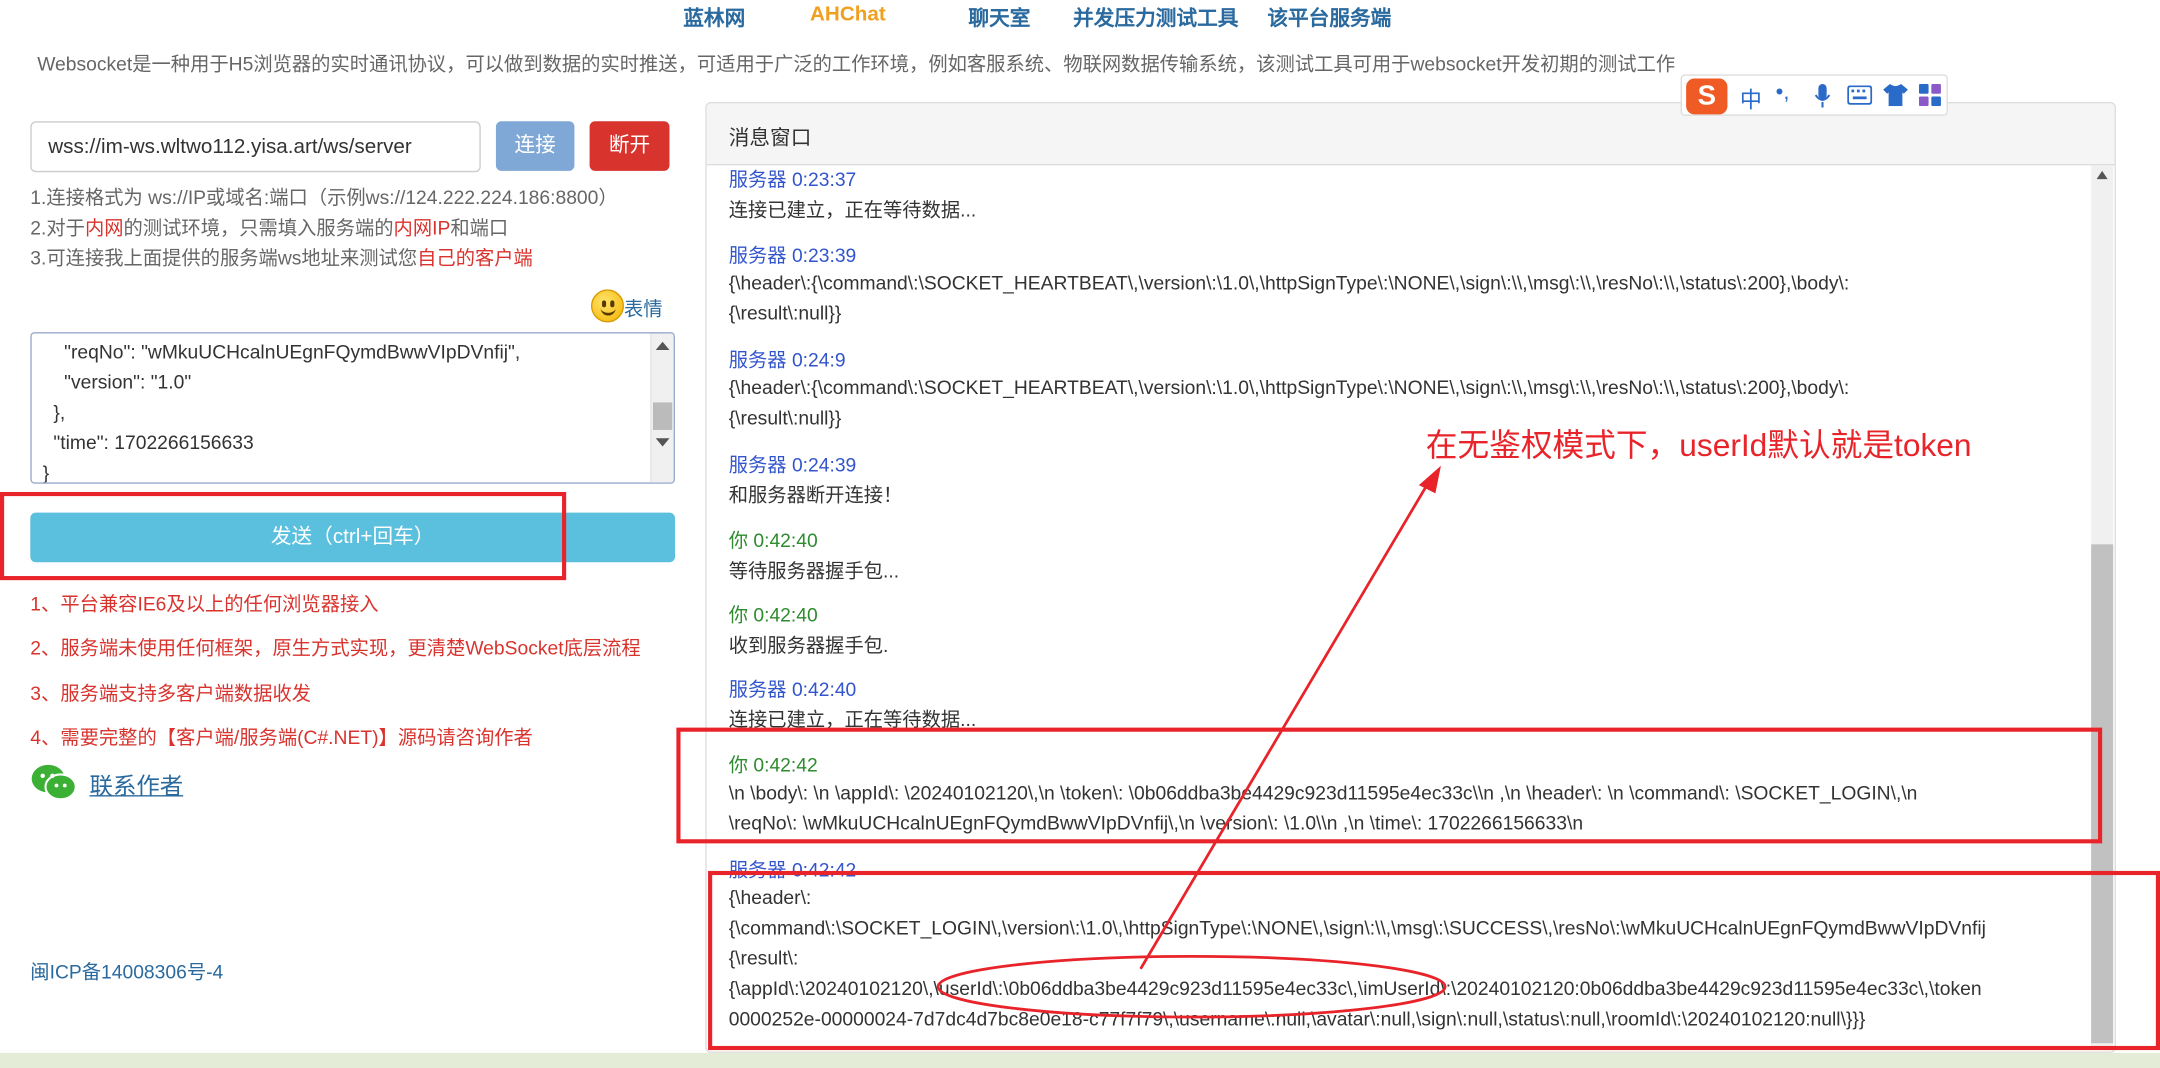 This screenshot has height=1068, width=2160. What do you see at coordinates (46, 472) in the screenshot?
I see `textarea-line: }` at bounding box center [46, 472].